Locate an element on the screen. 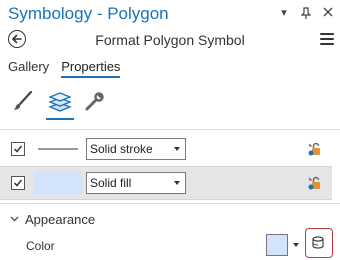 The image size is (340, 260). tab-properties: Properties is located at coordinates (91, 68).